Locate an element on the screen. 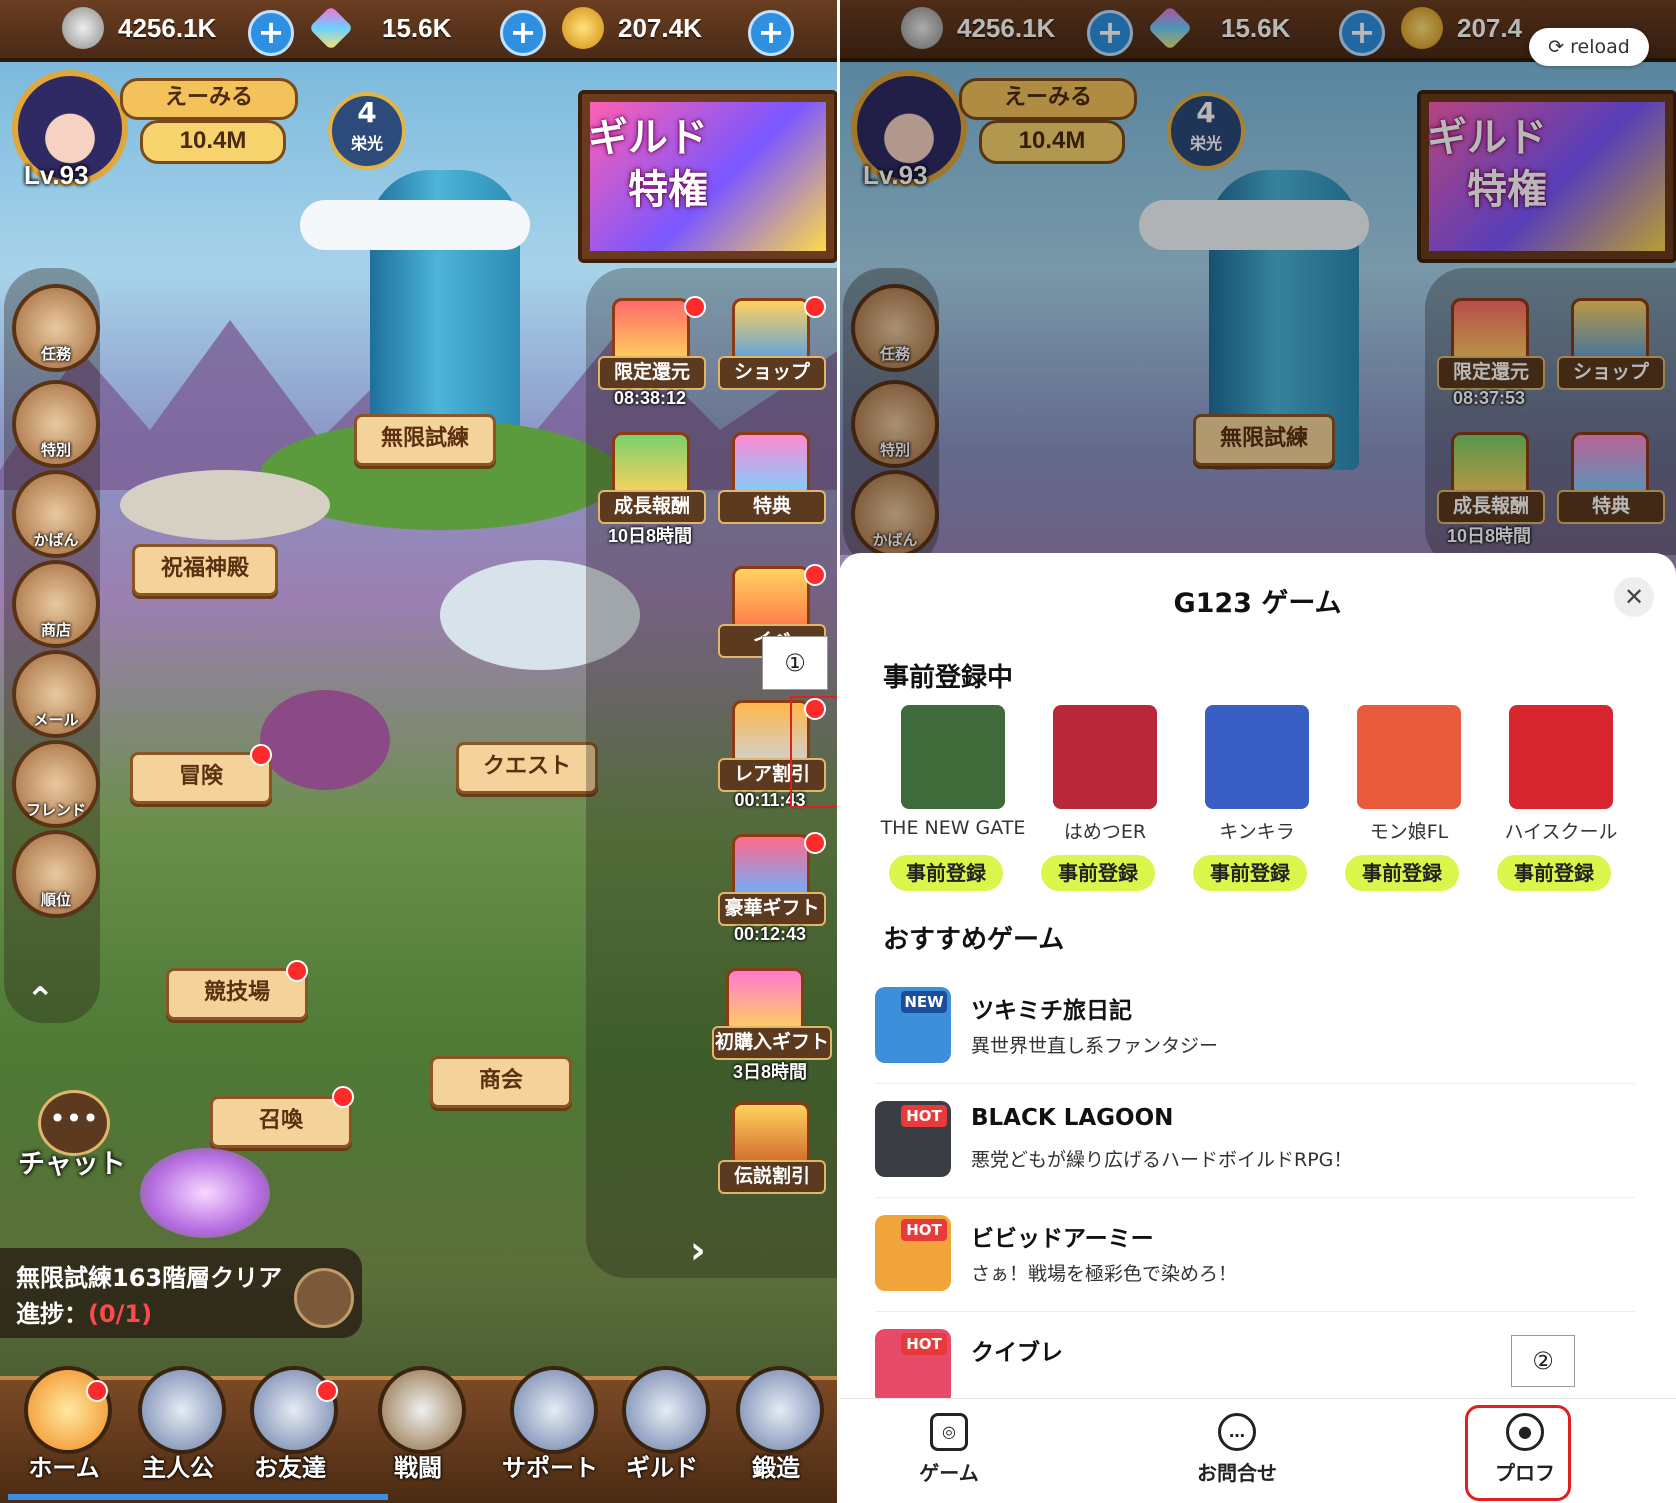 The width and height of the screenshot is (1676, 1503). nav-support: サポート is located at coordinates (550, 1426).